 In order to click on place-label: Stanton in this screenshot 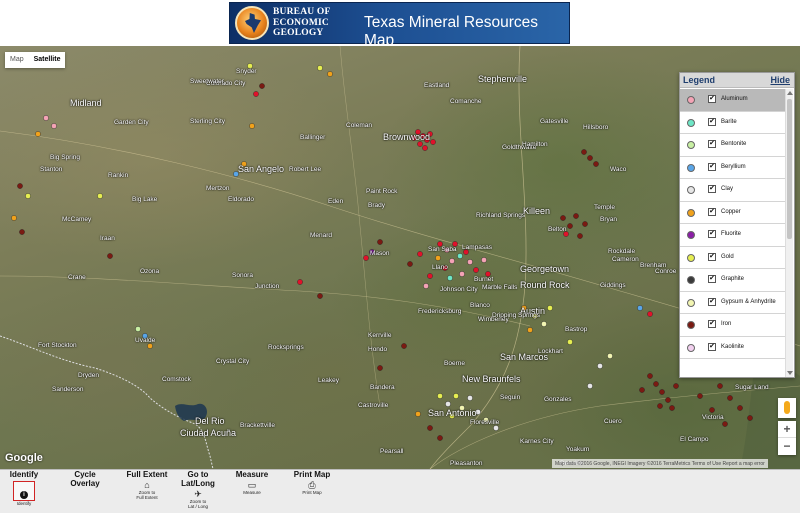, I will do `click(51, 169)`.